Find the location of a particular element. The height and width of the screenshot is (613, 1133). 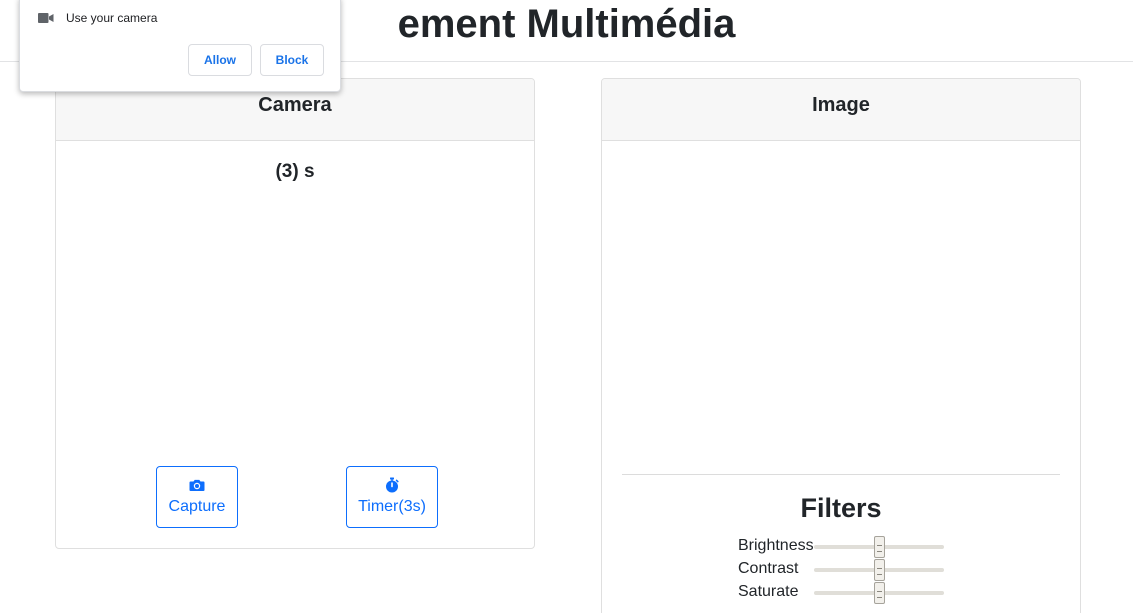

saturate-slider-thumb is located at coordinates (879, 593).